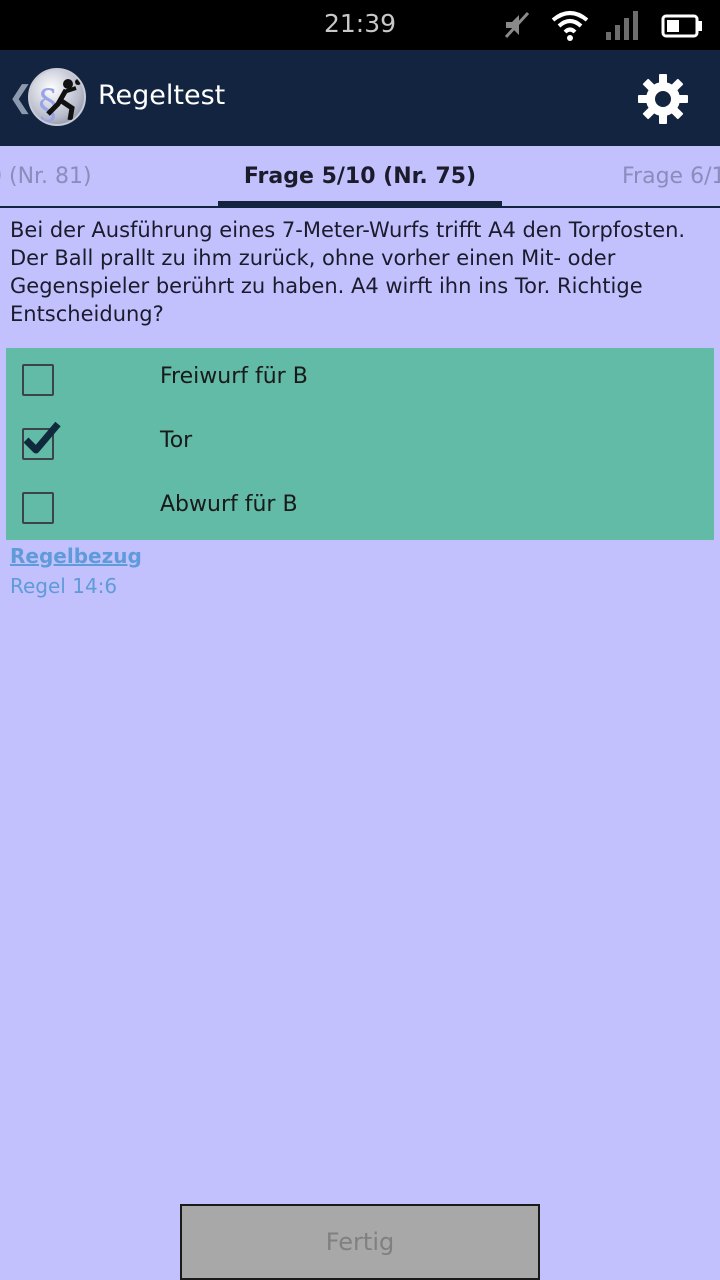 The height and width of the screenshot is (1280, 720). Describe the element at coordinates (59, 101) in the screenshot. I see `handball-player-icon: §` at that location.